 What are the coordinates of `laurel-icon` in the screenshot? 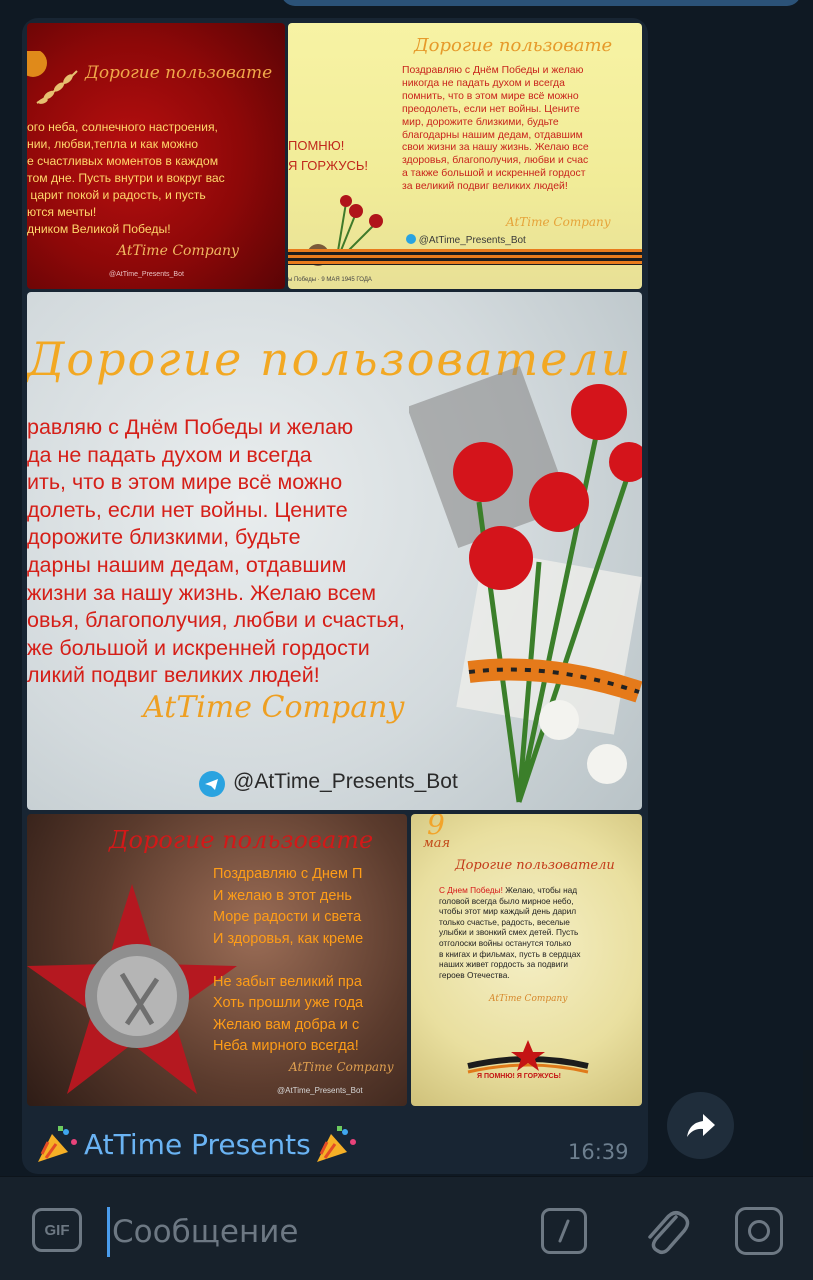 It's located at (52, 77).